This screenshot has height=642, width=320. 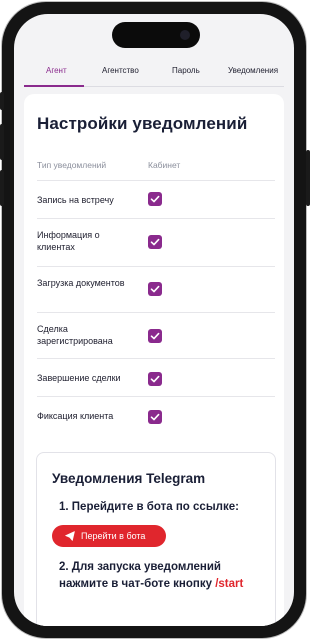 I want to click on row-label: Загрузка документов, so click(x=81, y=283).